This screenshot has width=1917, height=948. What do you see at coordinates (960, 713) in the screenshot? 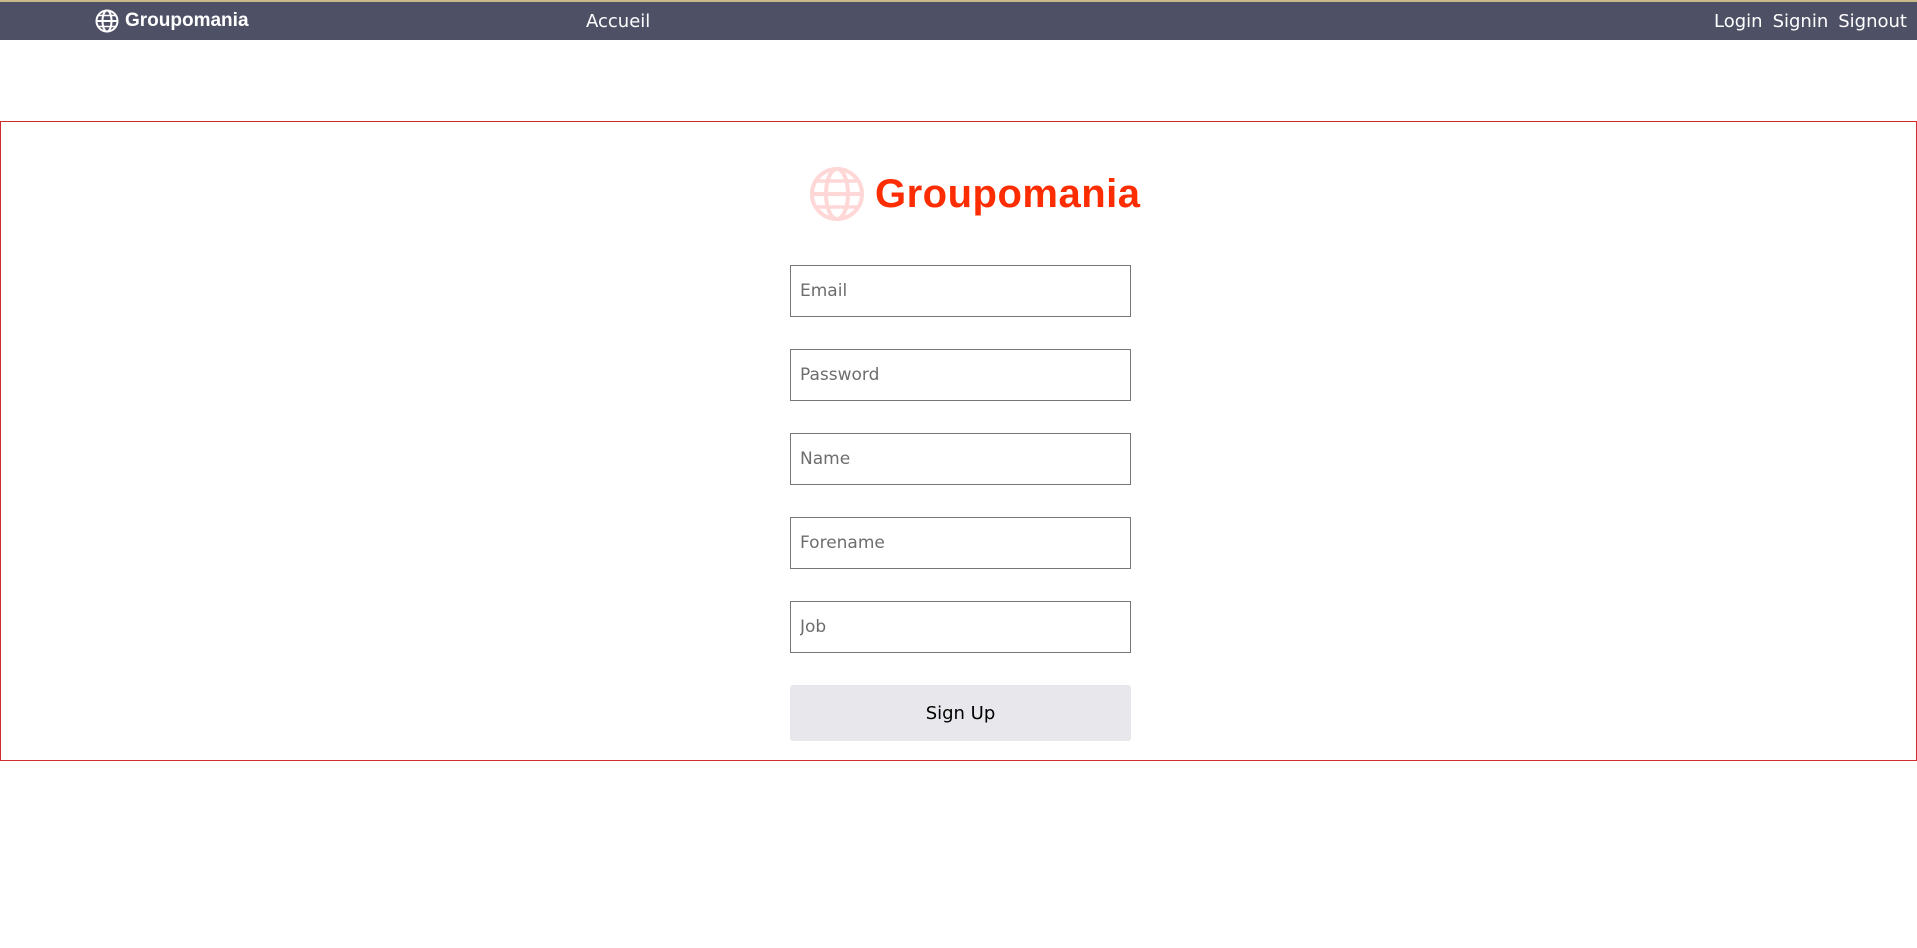
I see `sign-up-button: Sign Up` at bounding box center [960, 713].